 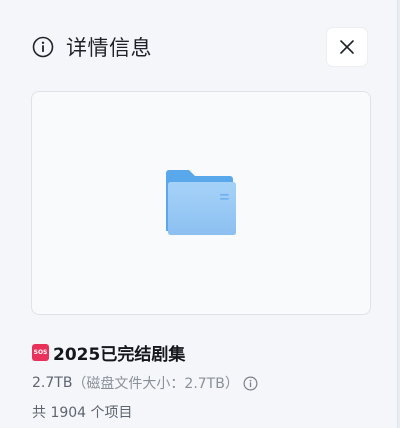 I want to click on panel-title: 详情信息, so click(x=109, y=48).